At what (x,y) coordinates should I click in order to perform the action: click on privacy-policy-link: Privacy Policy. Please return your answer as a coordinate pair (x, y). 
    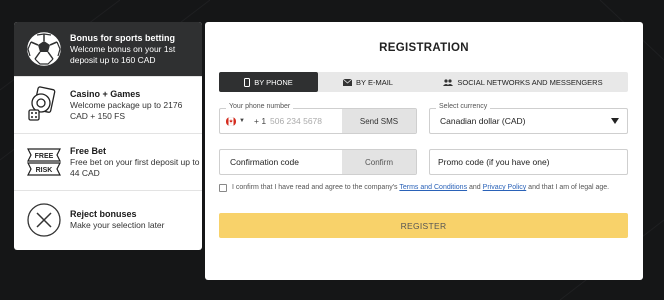
    Looking at the image, I should click on (505, 187).